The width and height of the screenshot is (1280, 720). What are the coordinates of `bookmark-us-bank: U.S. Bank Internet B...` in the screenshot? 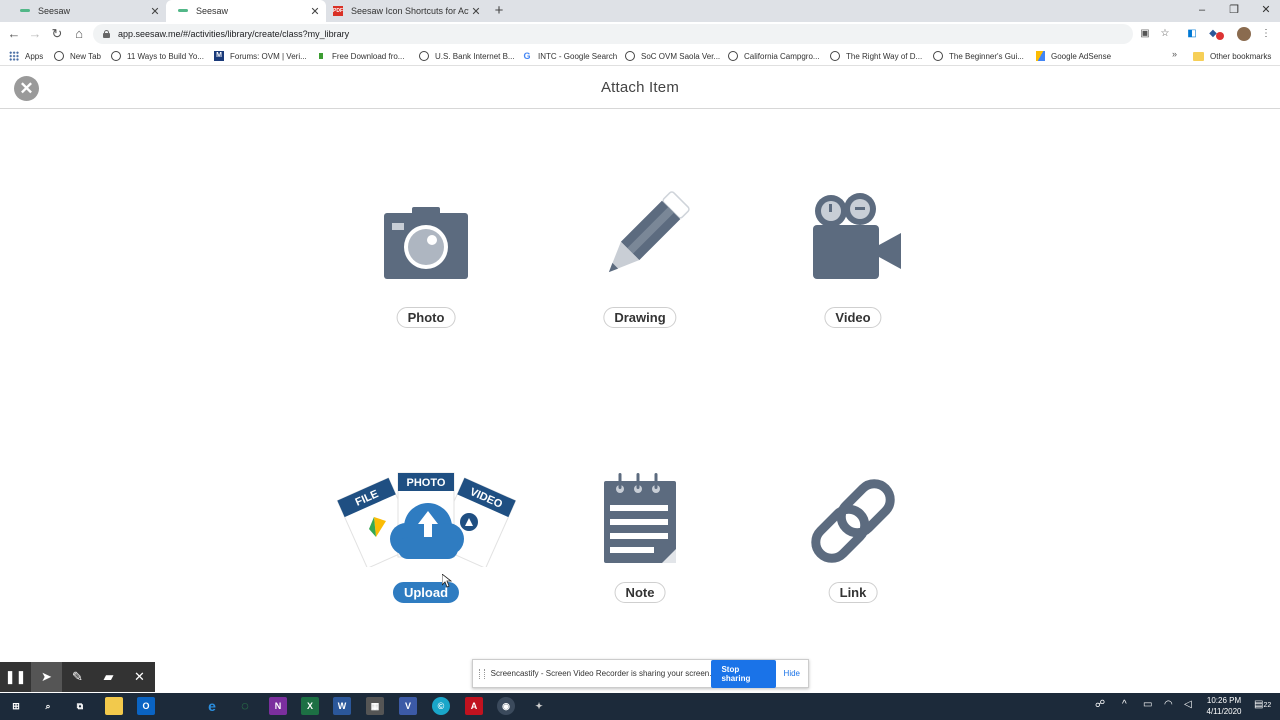 It's located at (467, 56).